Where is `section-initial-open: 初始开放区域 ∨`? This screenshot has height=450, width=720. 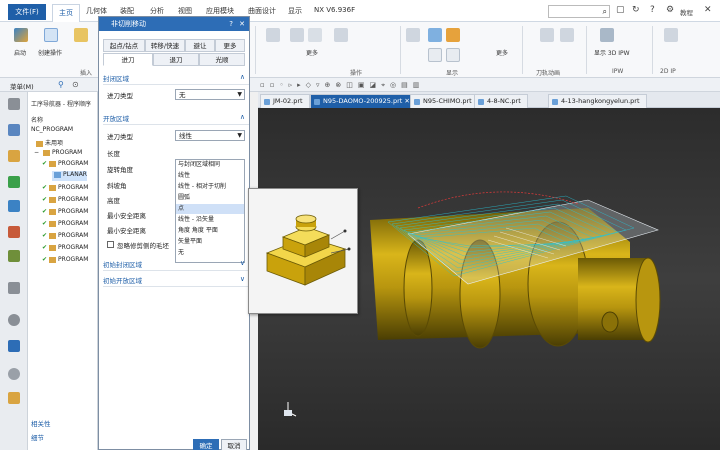
section-initial-open: 初始开放区域 ∨ is located at coordinates (176, 281).